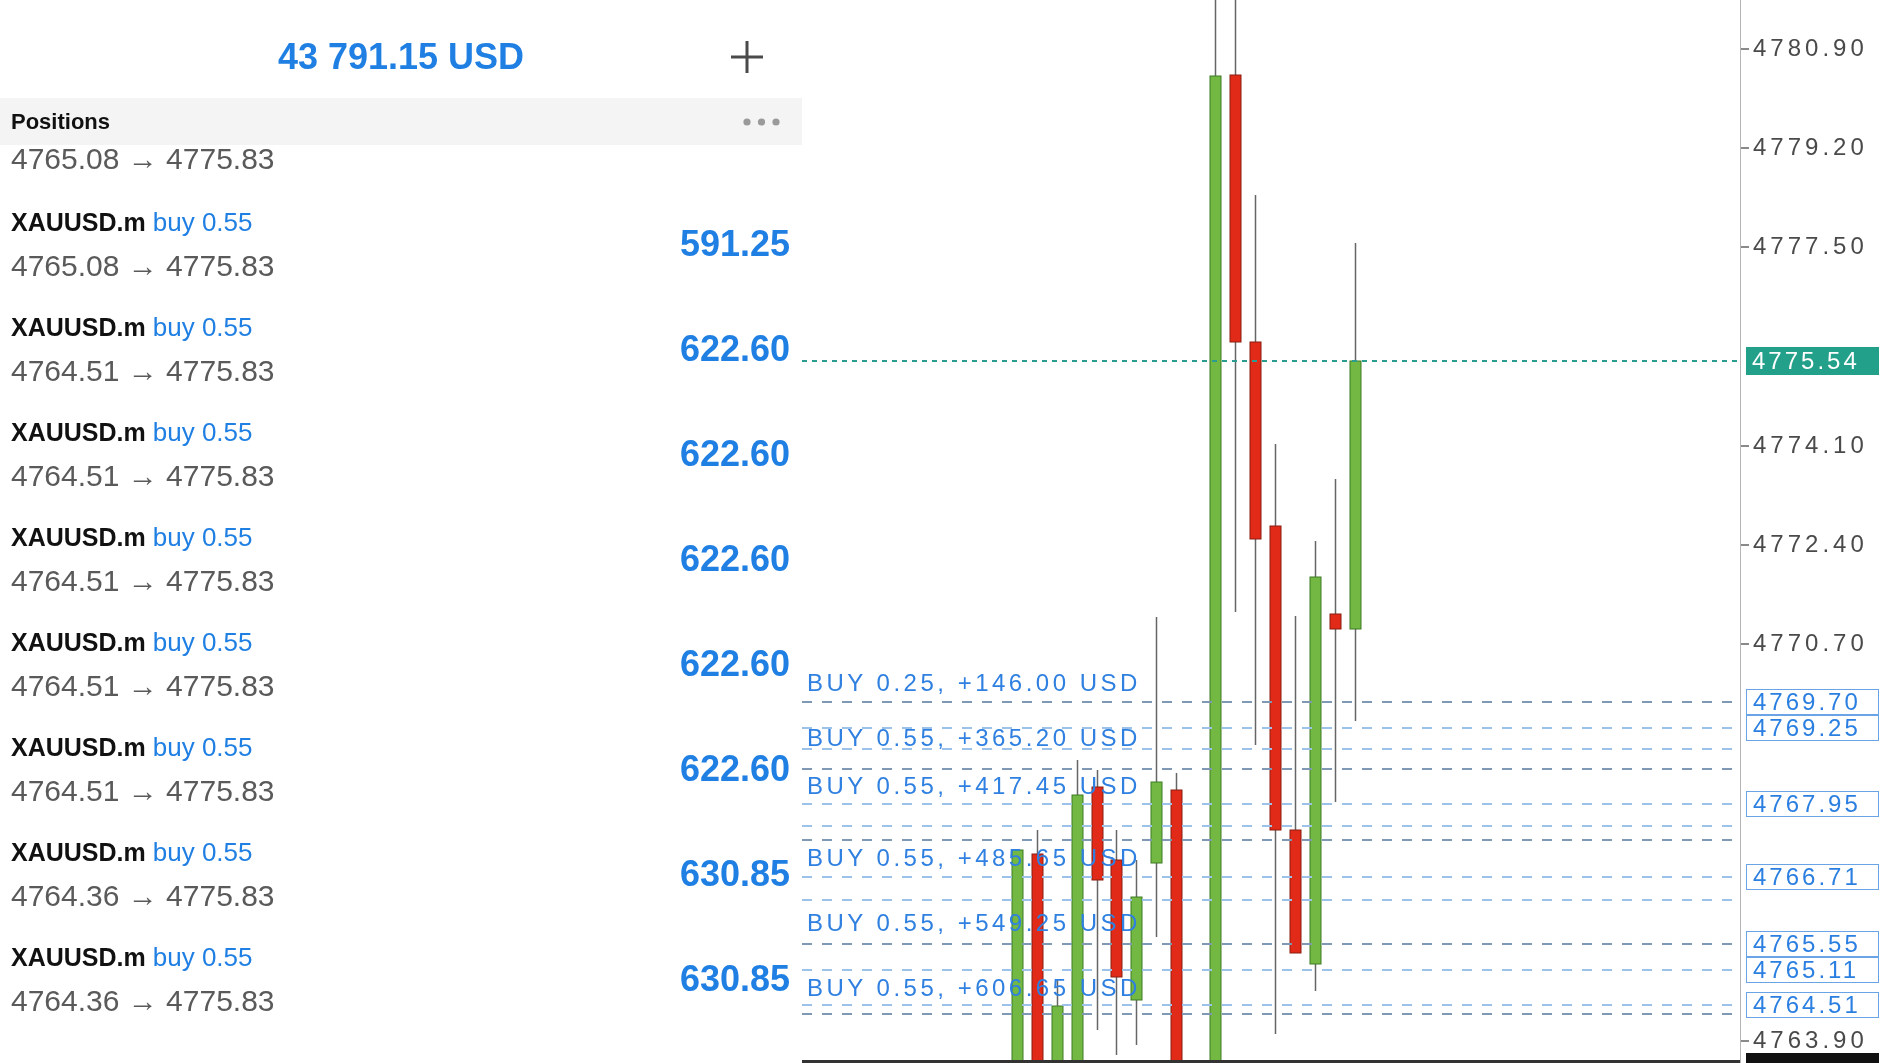  What do you see at coordinates (1812, 804) in the screenshot?
I see `order-price-tag: 4767.95` at bounding box center [1812, 804].